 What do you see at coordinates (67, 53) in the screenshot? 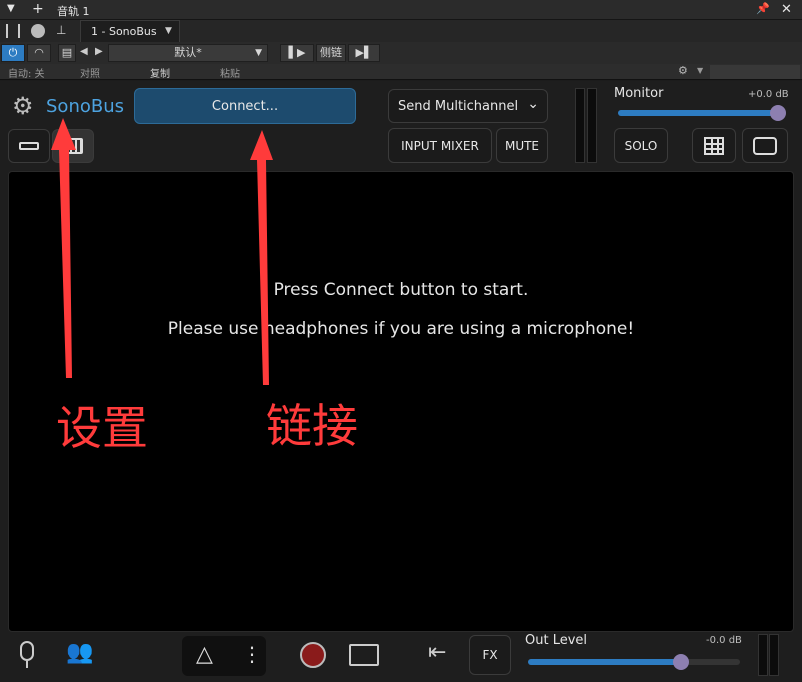
I see `preset-save-button: ▤` at bounding box center [67, 53].